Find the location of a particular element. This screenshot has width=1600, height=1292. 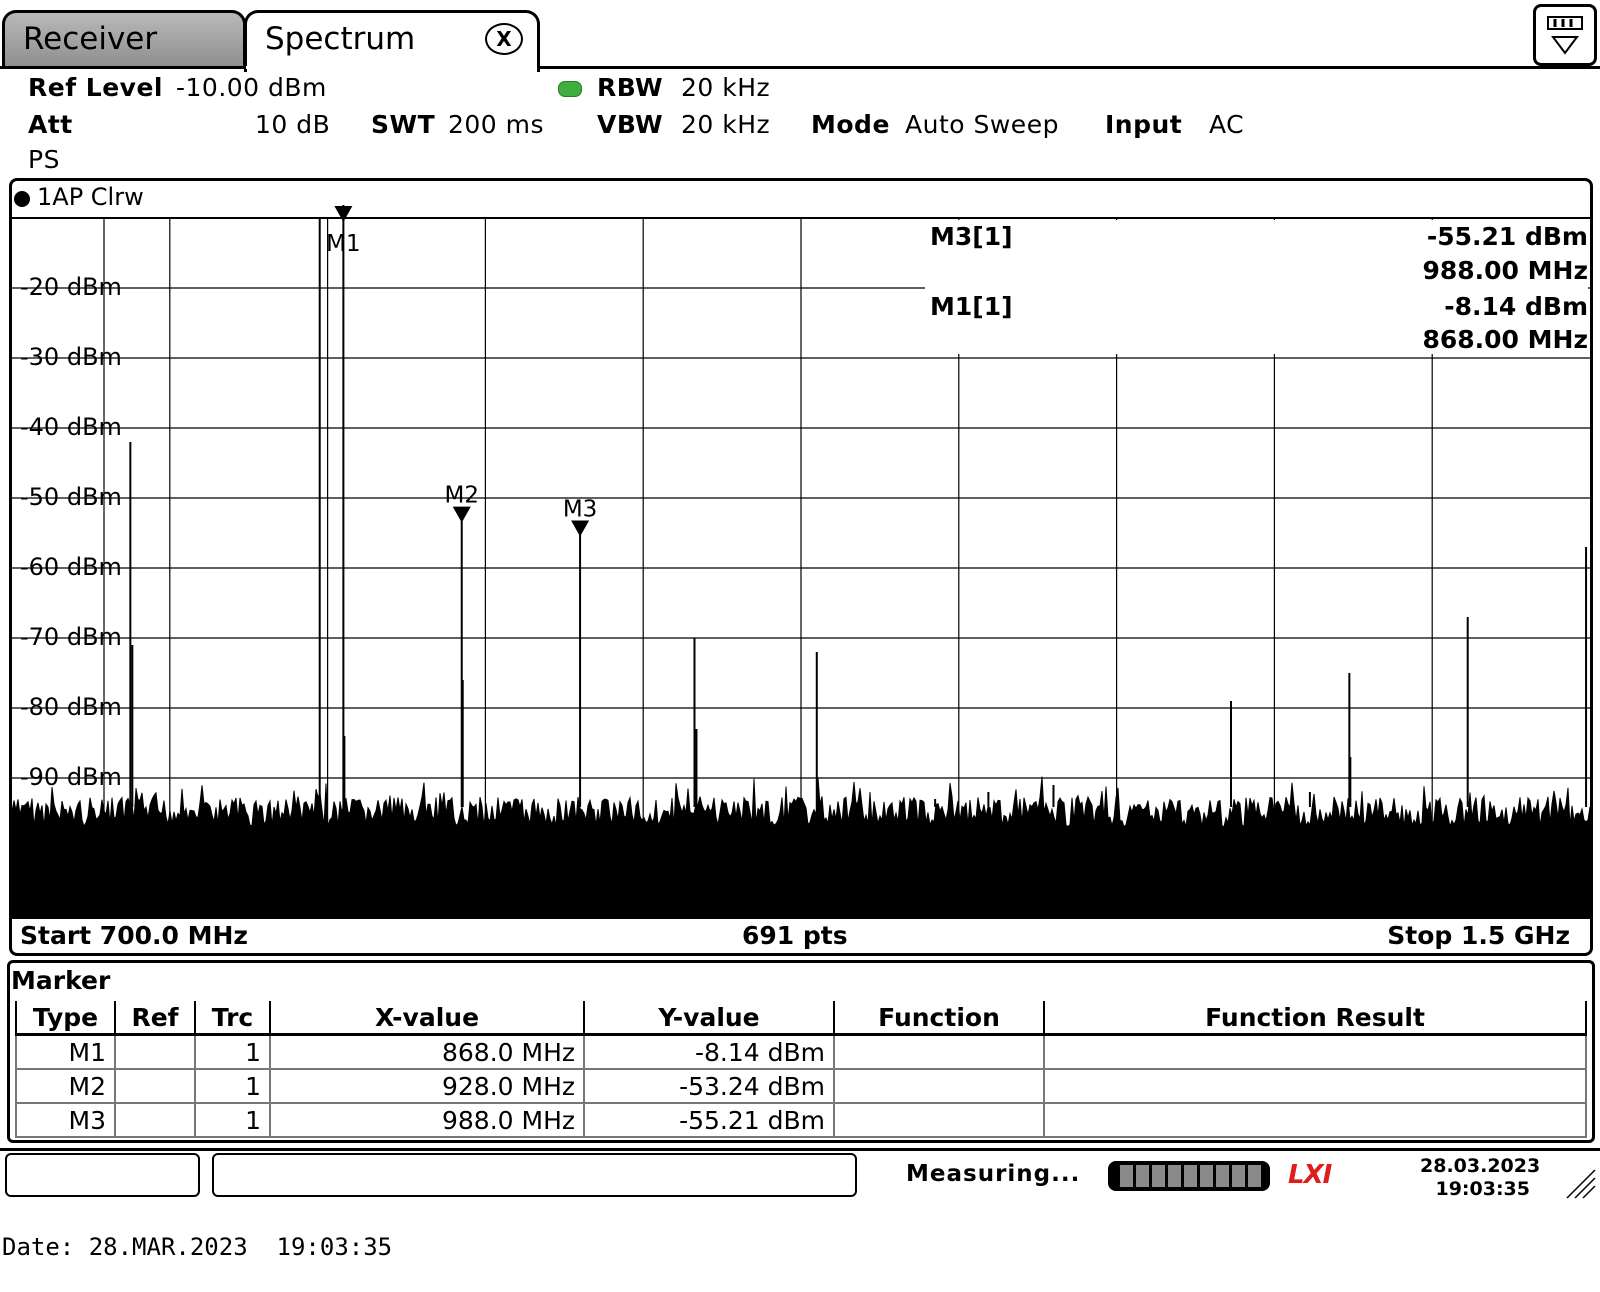

y-tick-label: -20 dBm is located at coordinates (71, 287).